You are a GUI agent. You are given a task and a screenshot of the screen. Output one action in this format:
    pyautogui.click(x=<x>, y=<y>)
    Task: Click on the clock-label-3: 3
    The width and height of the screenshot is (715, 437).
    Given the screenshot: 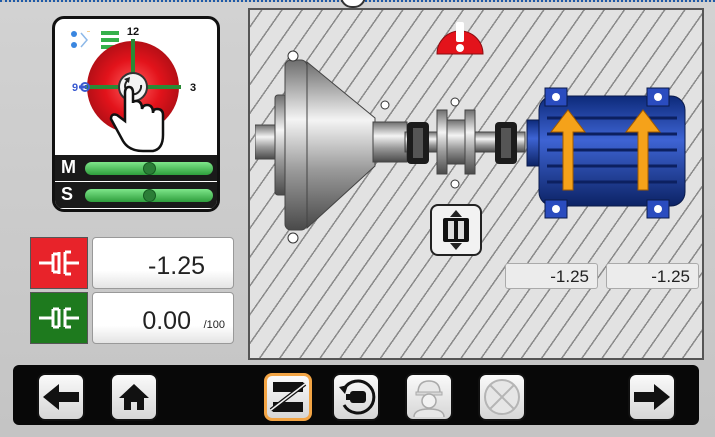 What is the action you would take?
    pyautogui.click(x=193, y=88)
    